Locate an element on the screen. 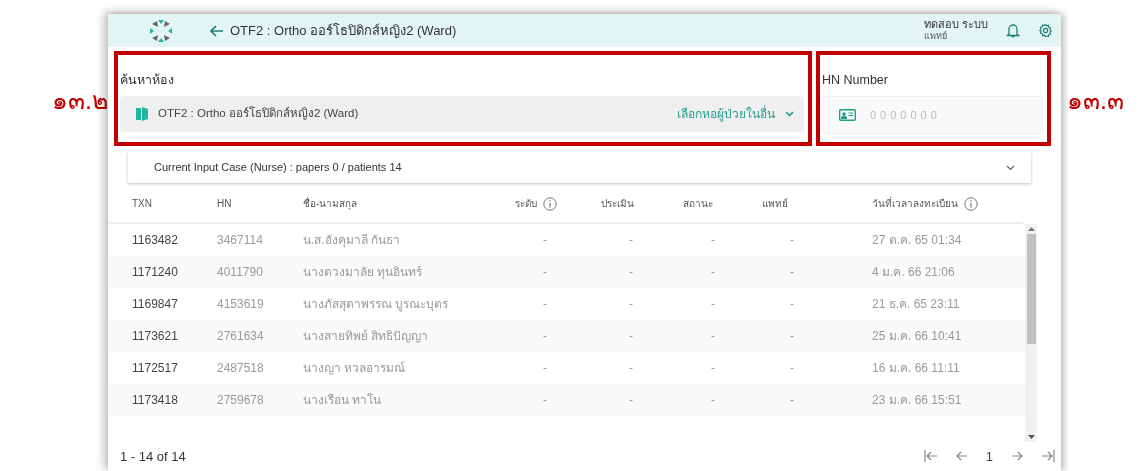  previous-page-icon is located at coordinates (961, 456).